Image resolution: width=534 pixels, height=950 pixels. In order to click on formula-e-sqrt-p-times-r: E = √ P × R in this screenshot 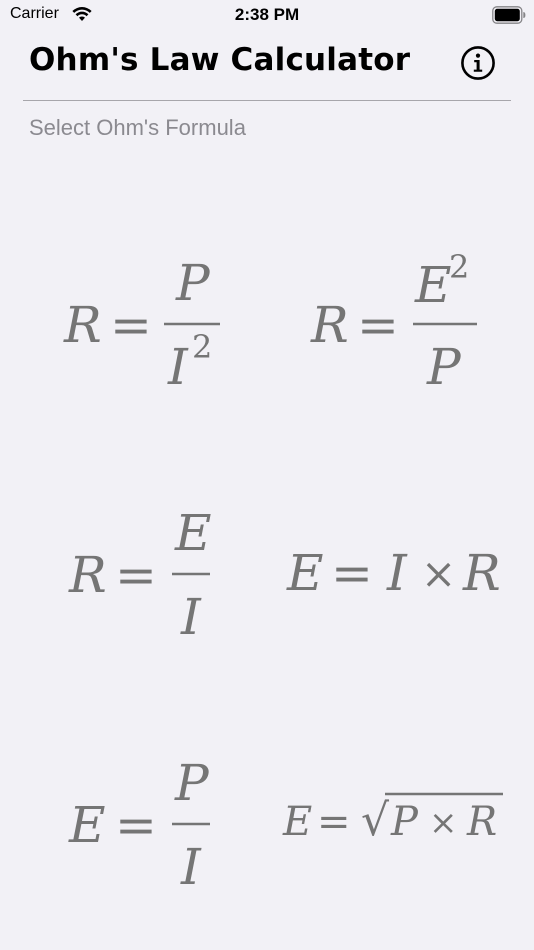, I will do `click(398, 820)`.